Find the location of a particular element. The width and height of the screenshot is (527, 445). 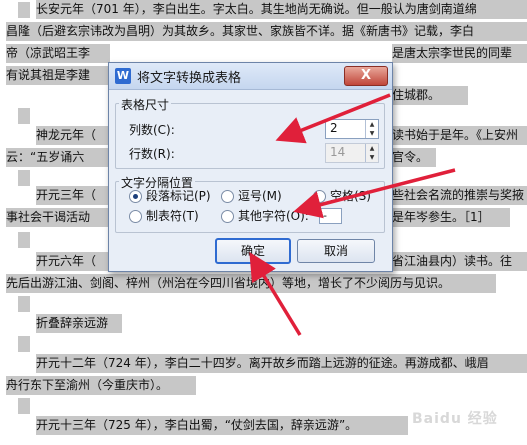

doc-line: 事社会干谒活动 is located at coordinates (57, 217).